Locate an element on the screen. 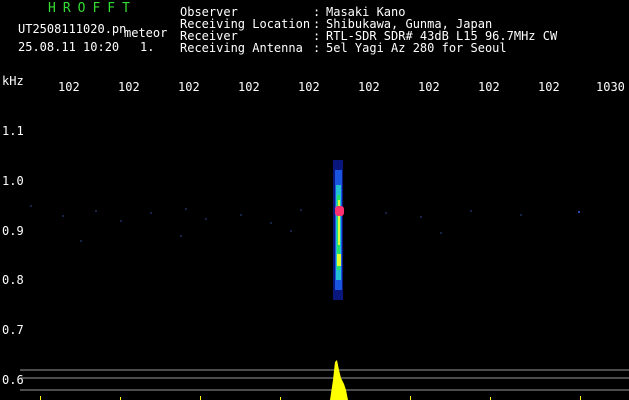 The height and width of the screenshot is (400, 629). noise-dots is located at coordinates (305, 223).